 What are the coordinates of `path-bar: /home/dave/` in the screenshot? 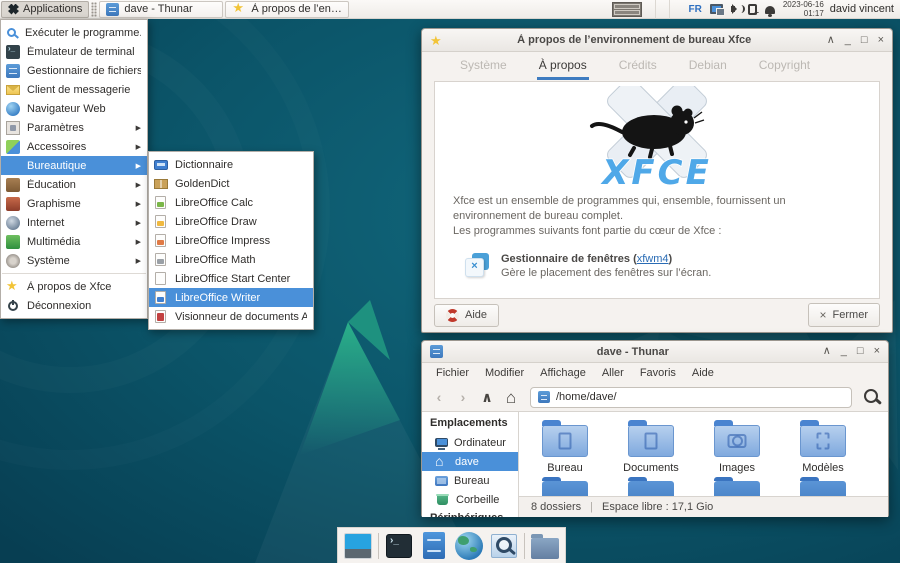 It's located at (691, 397).